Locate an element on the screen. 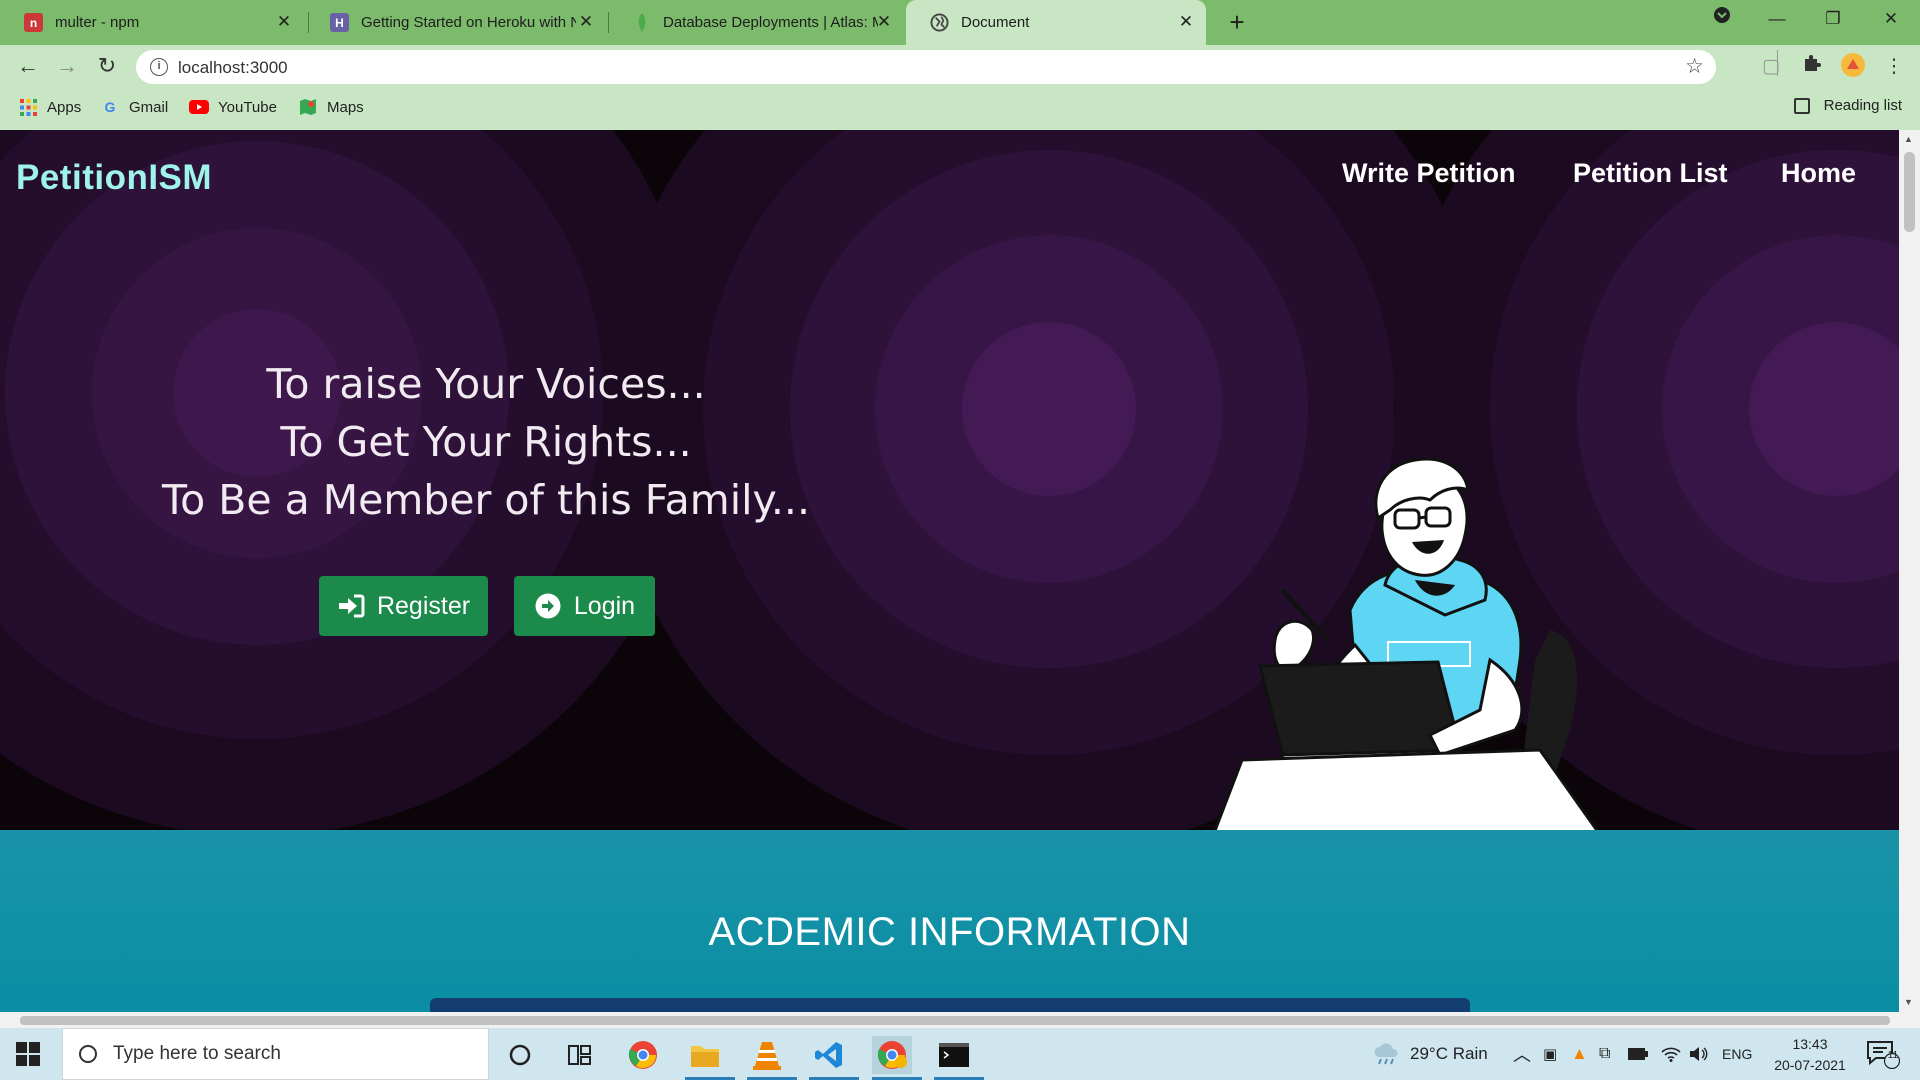  minimize-button: — is located at coordinates (1777, 19).